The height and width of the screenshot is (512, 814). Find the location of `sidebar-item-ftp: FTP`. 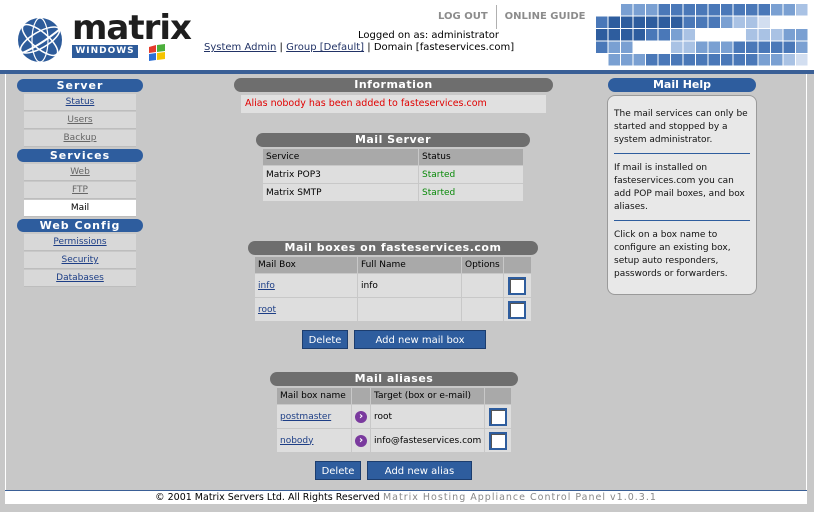

sidebar-item-ftp: FTP is located at coordinates (80, 190).